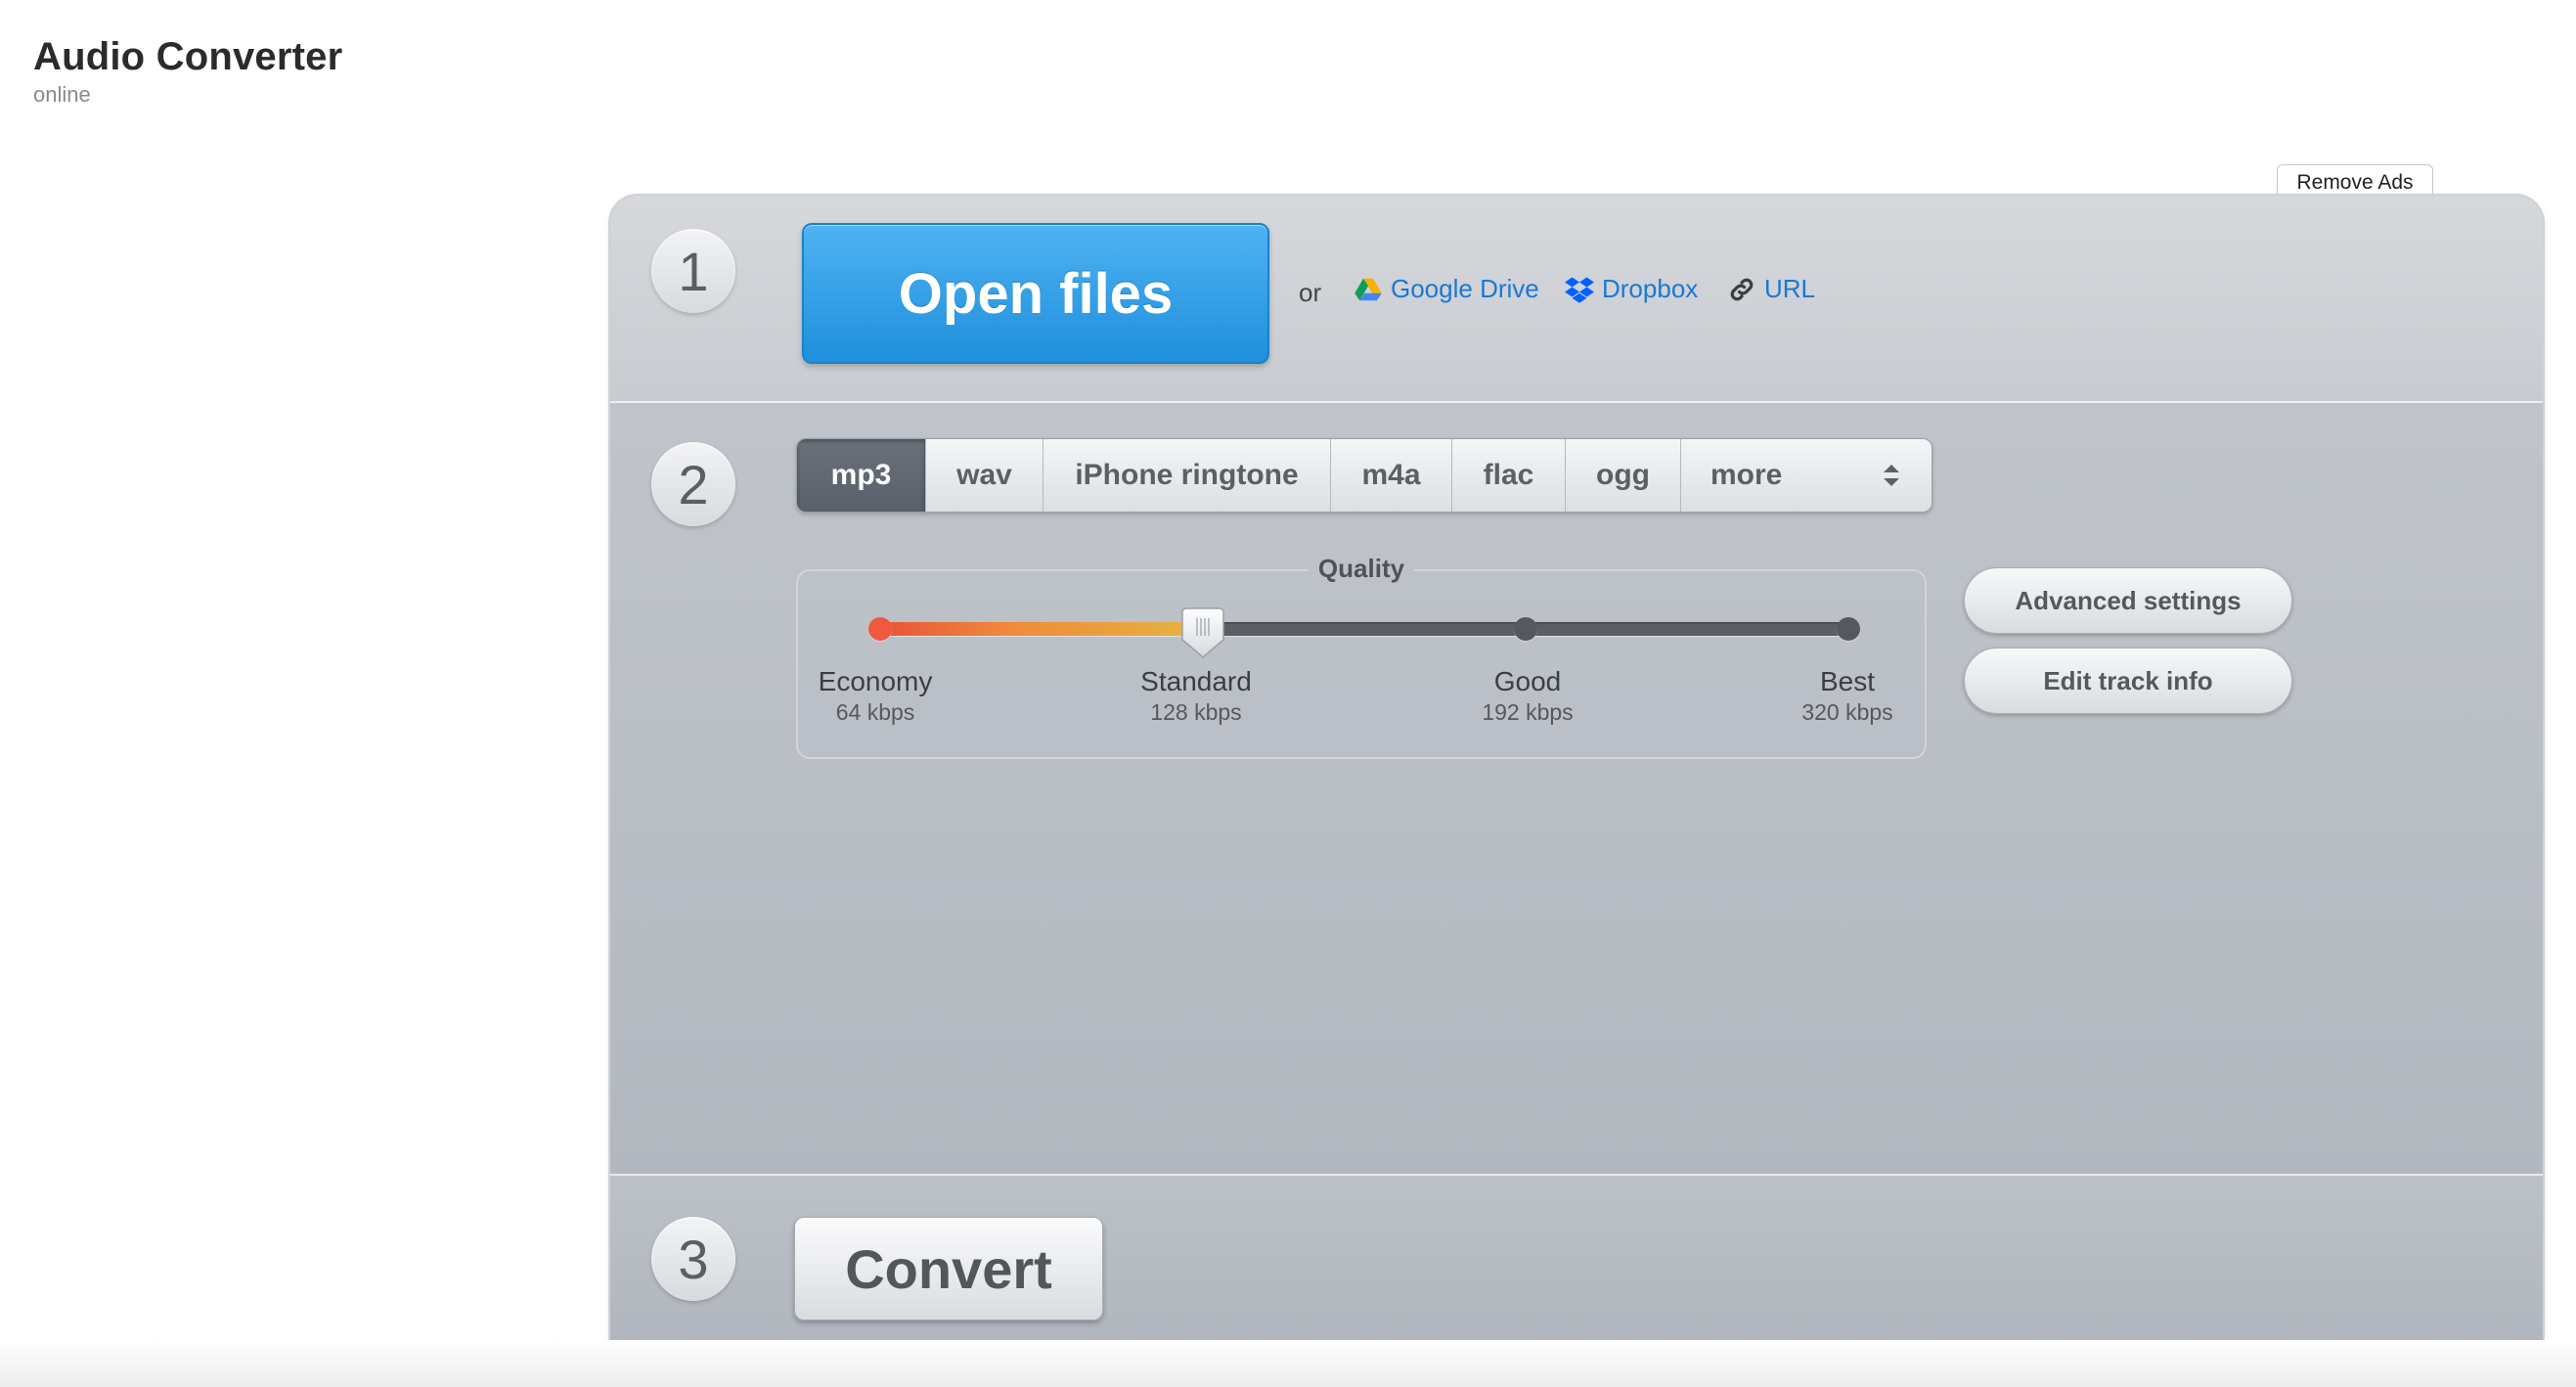 This screenshot has width=2576, height=1387. What do you see at coordinates (1847, 712) in the screenshot?
I see `quality-level-rate: 320 kbps` at bounding box center [1847, 712].